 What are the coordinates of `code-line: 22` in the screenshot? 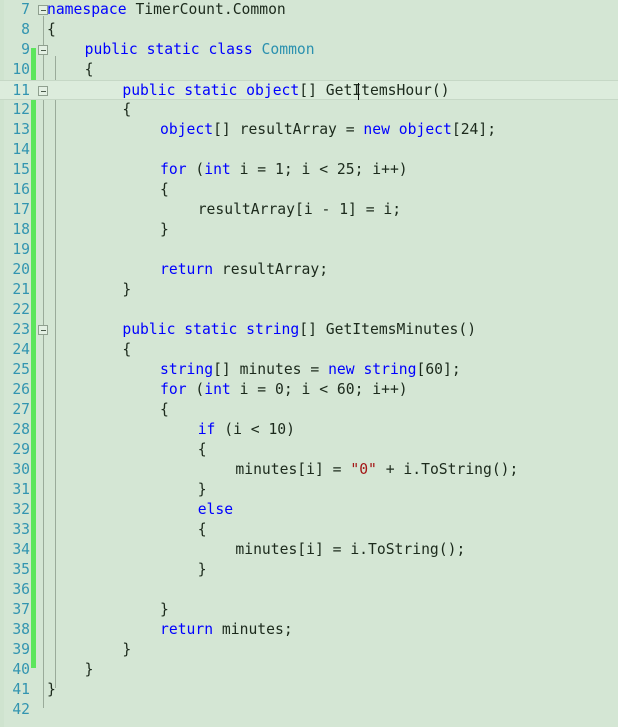 It's located at (309, 310).